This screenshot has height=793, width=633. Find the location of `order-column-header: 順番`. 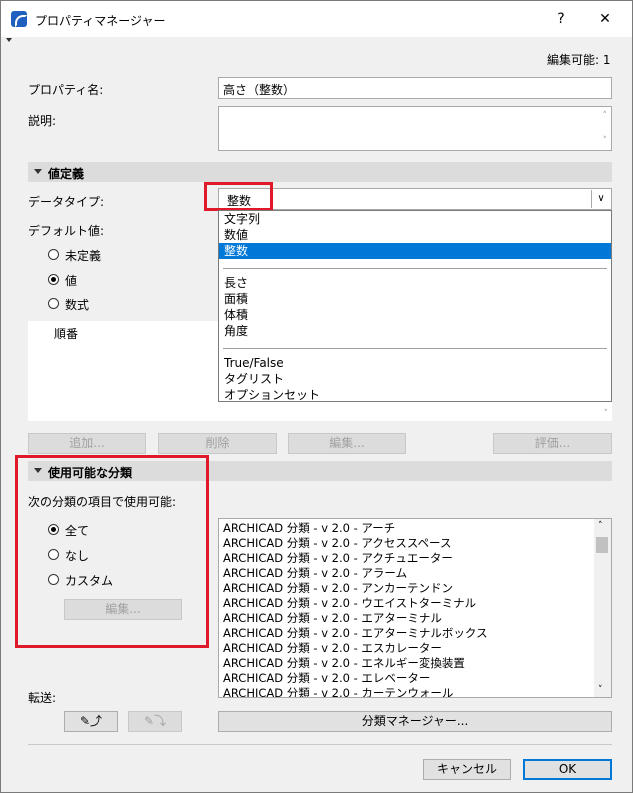

order-column-header: 順番 is located at coordinates (66, 334).